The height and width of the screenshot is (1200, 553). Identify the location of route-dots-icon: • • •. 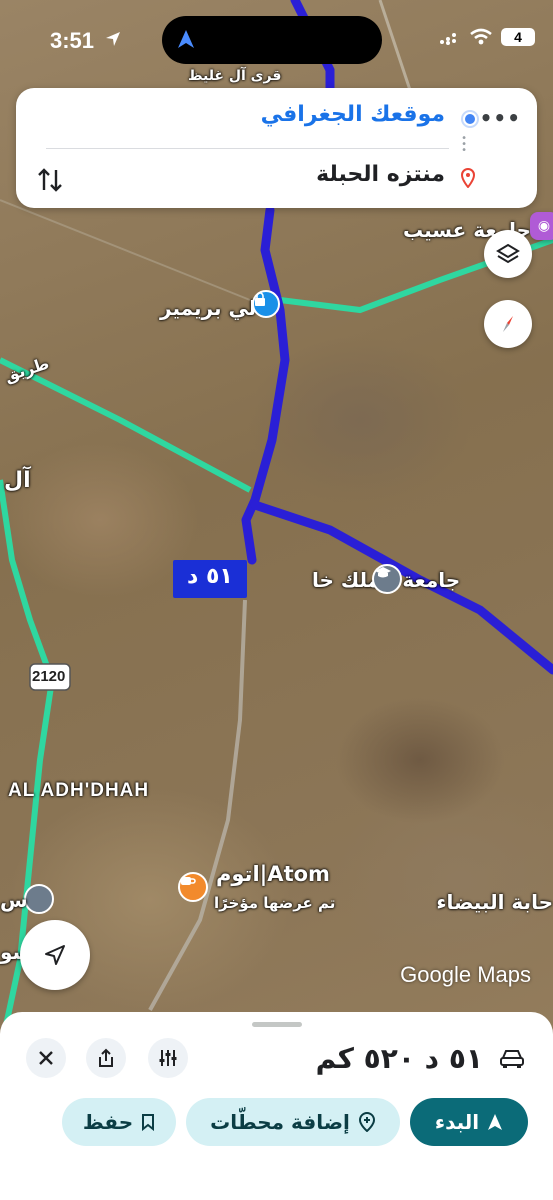
(464, 144).